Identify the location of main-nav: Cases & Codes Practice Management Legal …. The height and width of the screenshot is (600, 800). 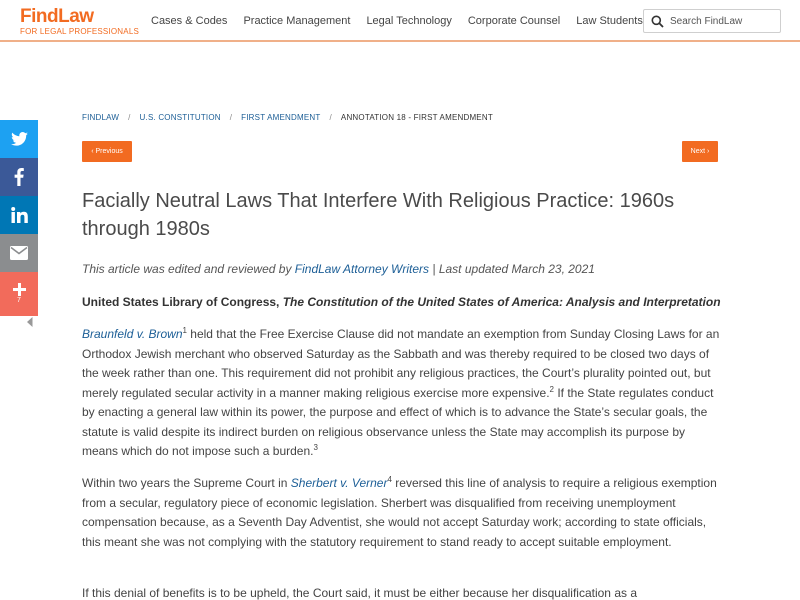
(405, 21).